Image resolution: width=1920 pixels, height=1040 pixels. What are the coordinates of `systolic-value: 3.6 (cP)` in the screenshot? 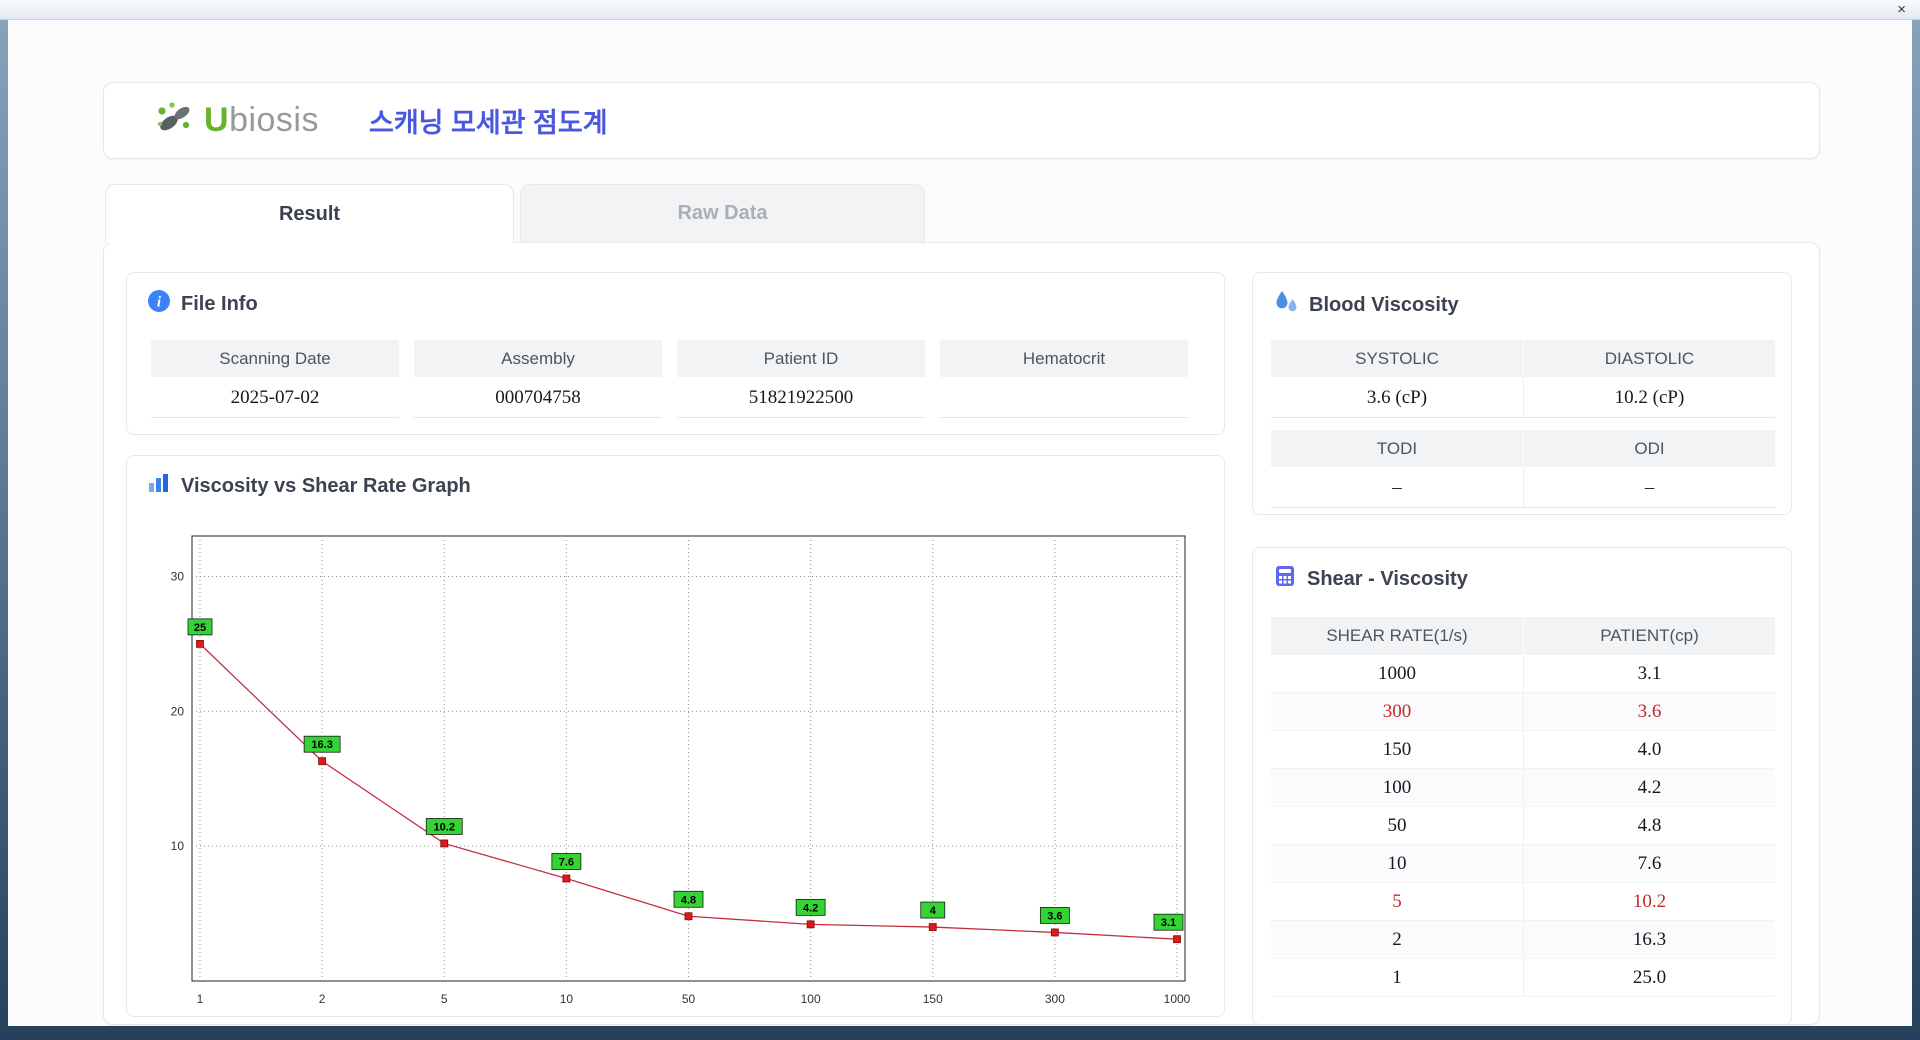 It's located at (1397, 397).